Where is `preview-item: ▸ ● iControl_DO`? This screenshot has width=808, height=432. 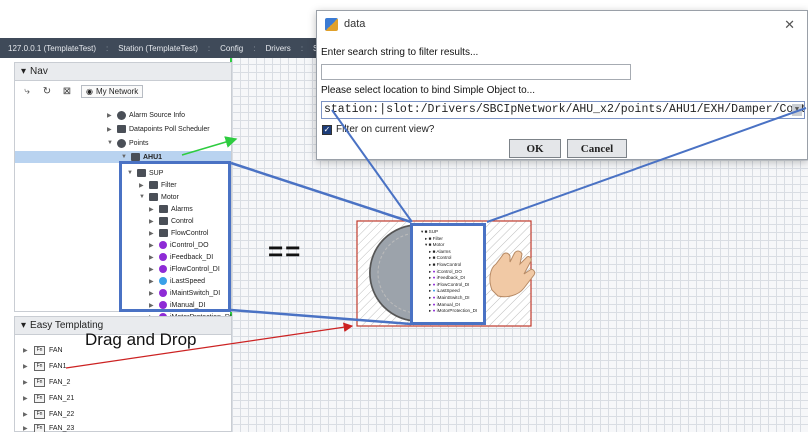 preview-item: ▸ ● iControl_DO is located at coordinates (445, 271).